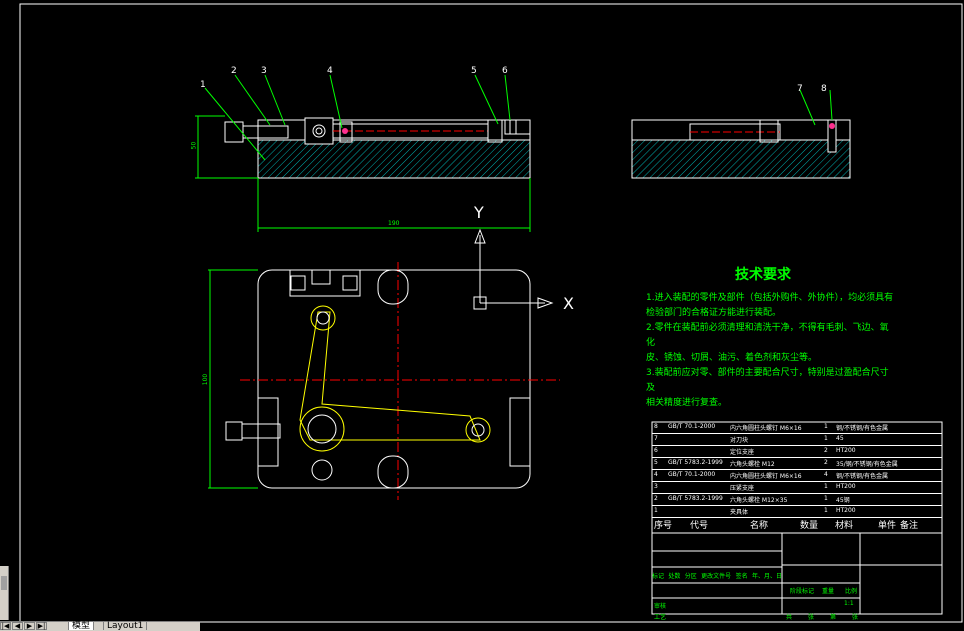 The width and height of the screenshot is (964, 631). Describe the element at coordinates (809, 526) in the screenshot. I see `bom-header-qty: 数量` at that location.